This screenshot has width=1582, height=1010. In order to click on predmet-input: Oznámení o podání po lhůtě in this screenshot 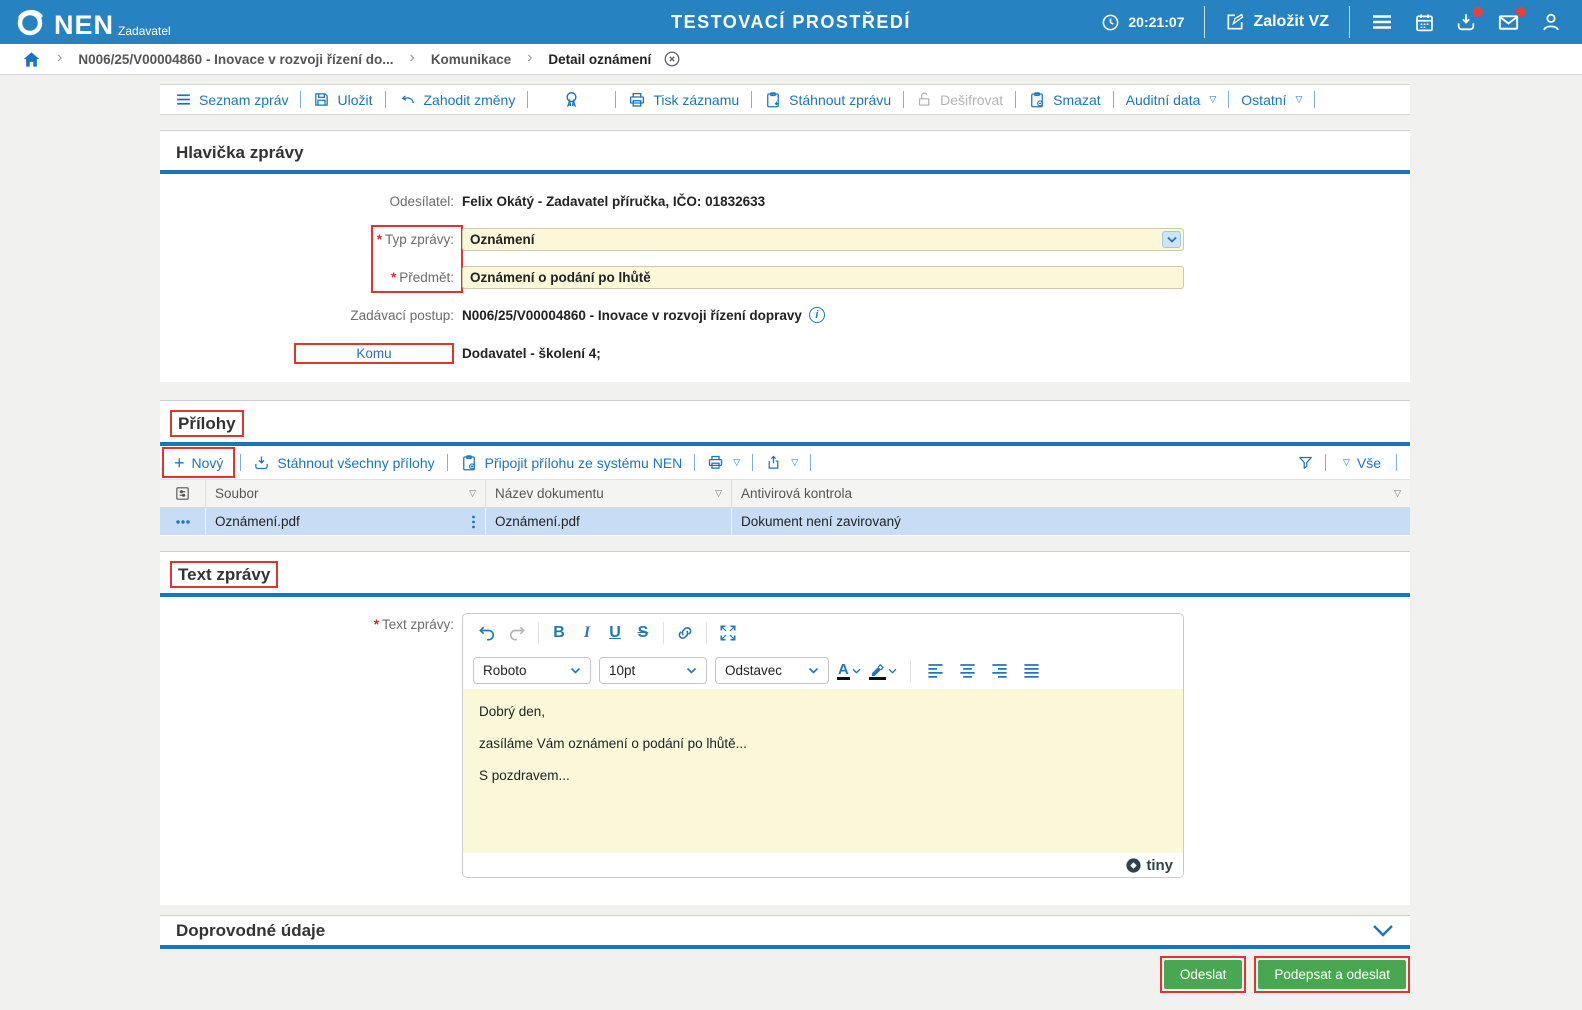, I will do `click(823, 277)`.